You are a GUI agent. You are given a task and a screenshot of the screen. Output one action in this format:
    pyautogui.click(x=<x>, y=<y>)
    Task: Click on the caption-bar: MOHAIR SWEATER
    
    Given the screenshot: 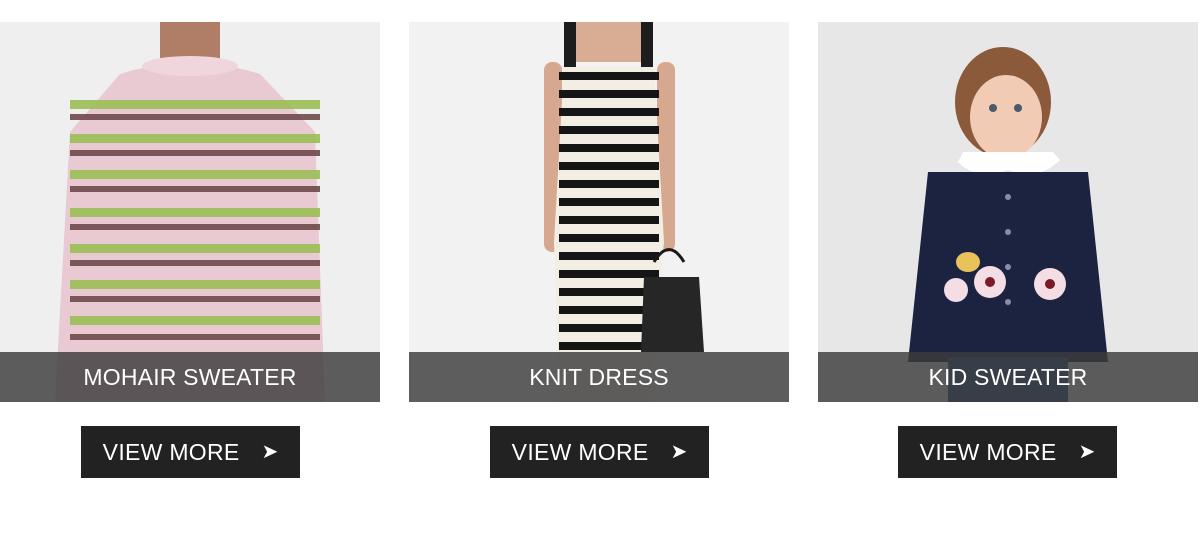 What is the action you would take?
    pyautogui.click(x=190, y=377)
    